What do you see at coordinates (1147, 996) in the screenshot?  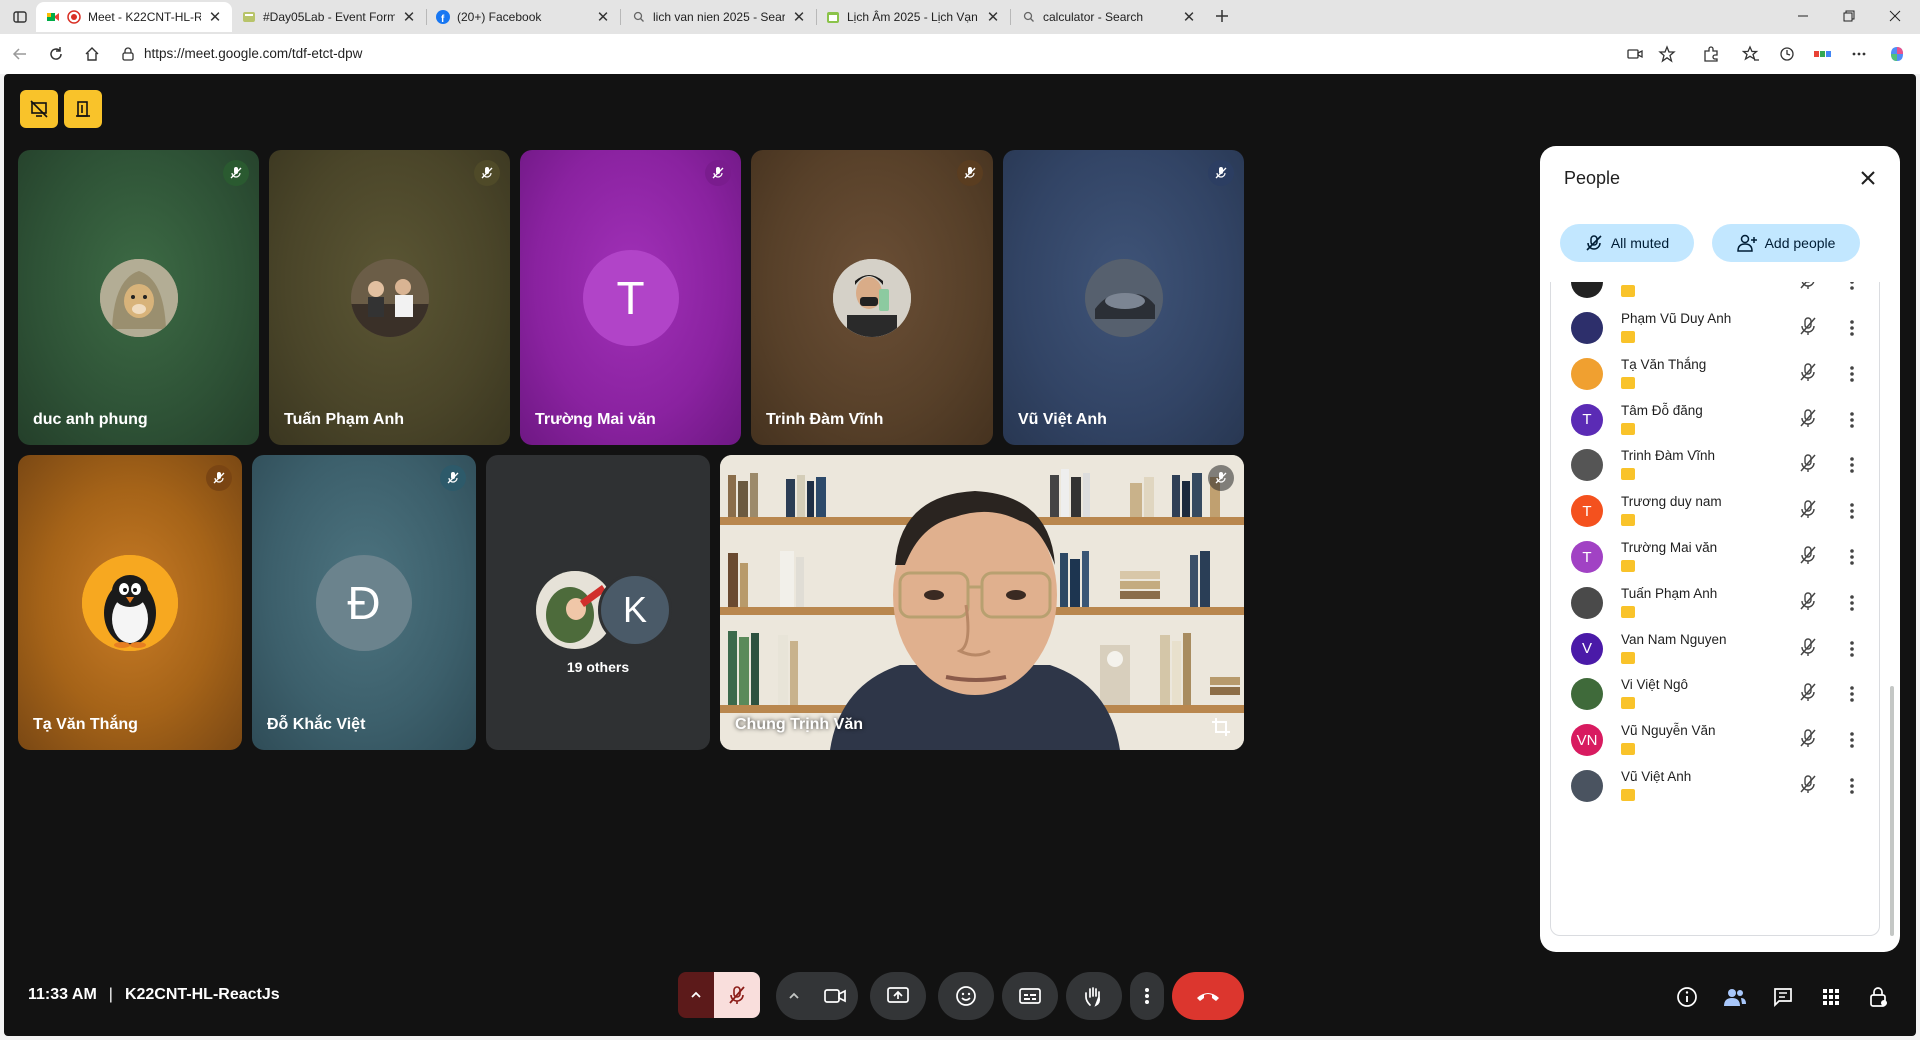 I see `more-options-button` at bounding box center [1147, 996].